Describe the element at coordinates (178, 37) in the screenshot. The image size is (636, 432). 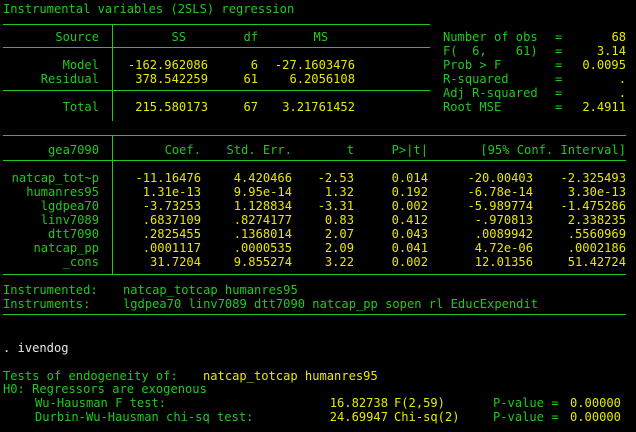
I see `anova-header-ss: SS` at that location.